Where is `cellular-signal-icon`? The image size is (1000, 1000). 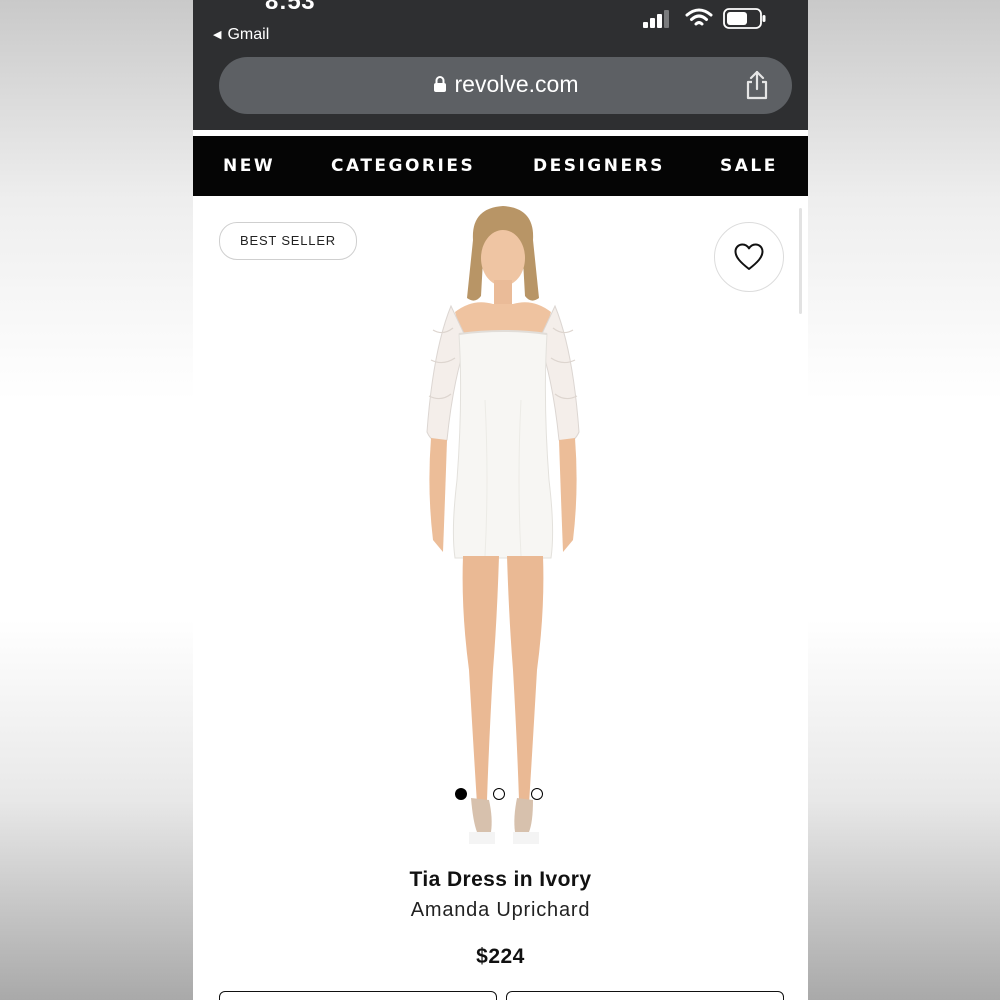
cellular-signal-icon is located at coordinates (656, 19).